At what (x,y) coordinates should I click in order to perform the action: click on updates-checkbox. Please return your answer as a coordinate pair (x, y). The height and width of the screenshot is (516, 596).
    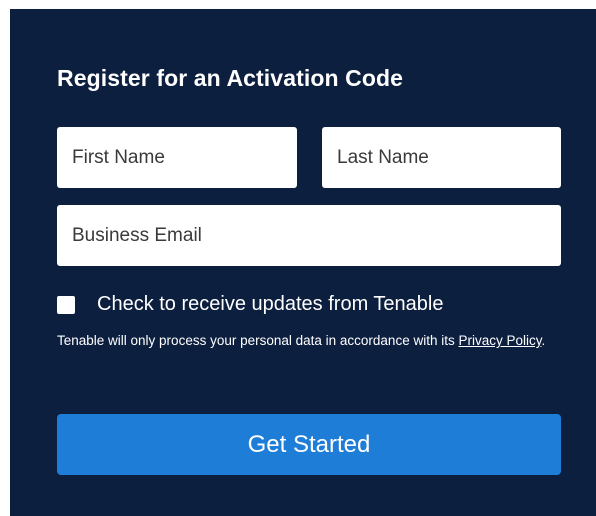
    Looking at the image, I should click on (66, 304).